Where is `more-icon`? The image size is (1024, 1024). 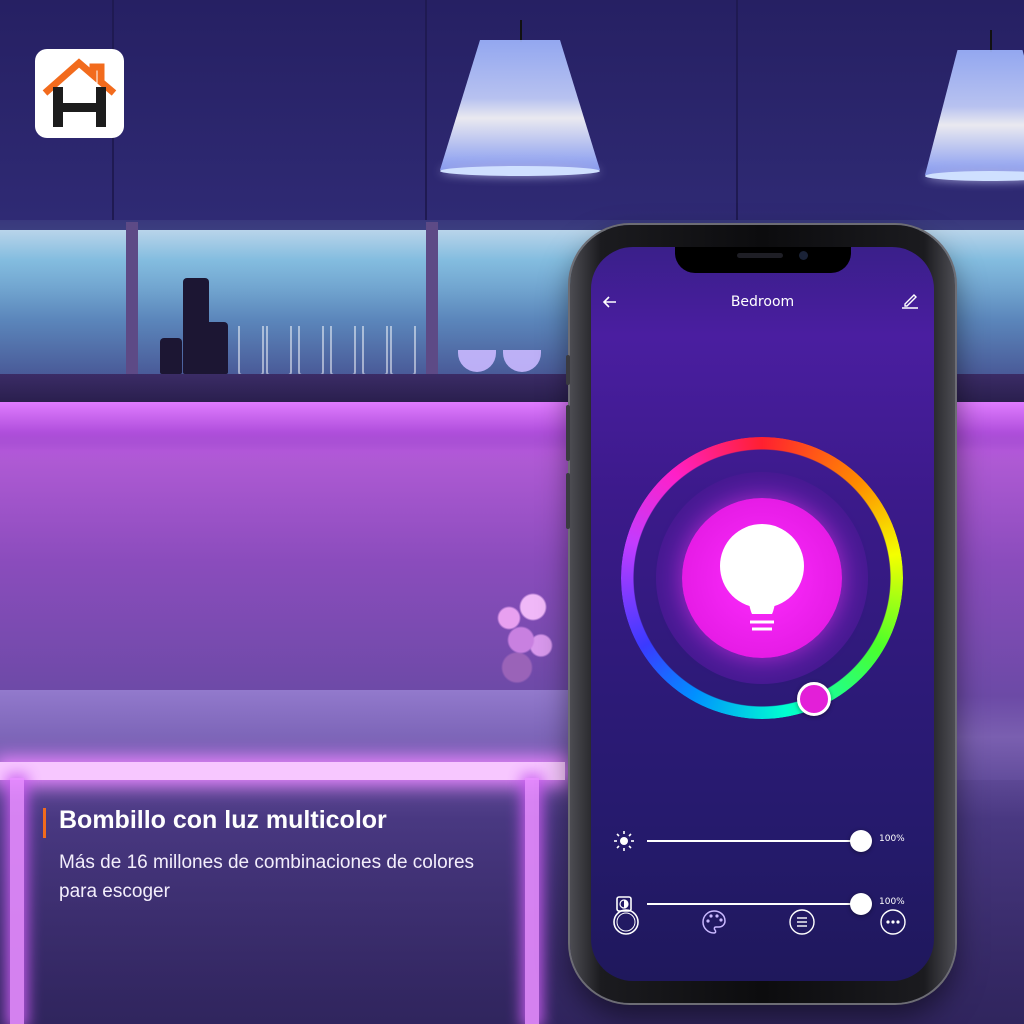 more-icon is located at coordinates (893, 922).